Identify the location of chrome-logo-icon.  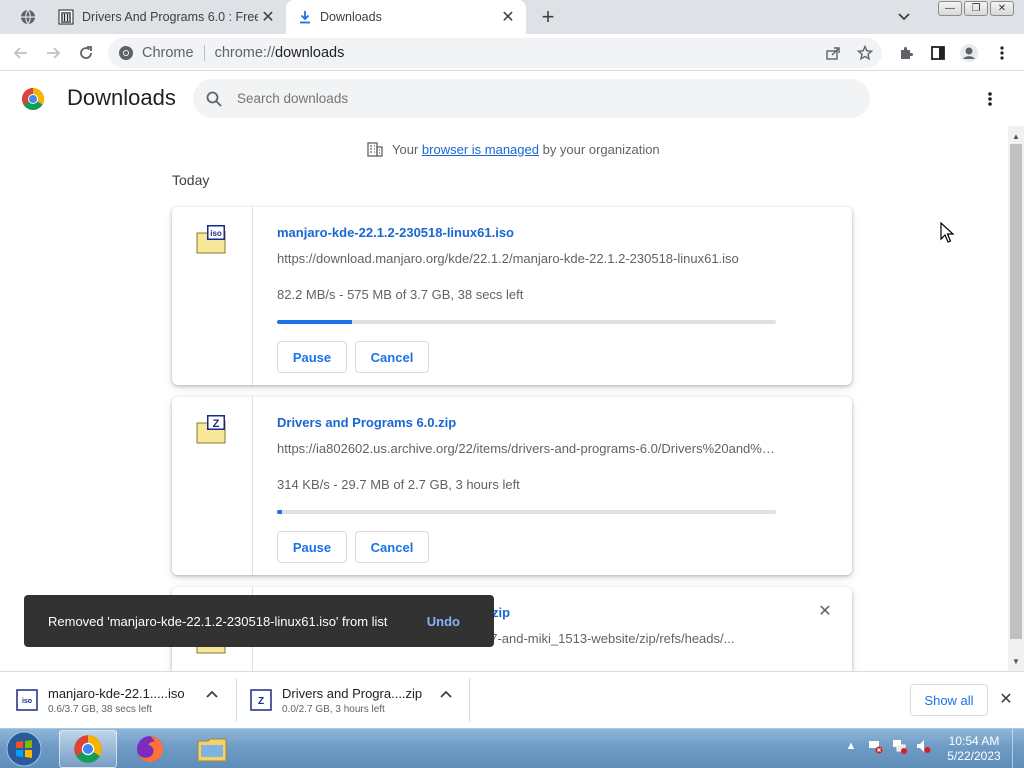
(33, 99).